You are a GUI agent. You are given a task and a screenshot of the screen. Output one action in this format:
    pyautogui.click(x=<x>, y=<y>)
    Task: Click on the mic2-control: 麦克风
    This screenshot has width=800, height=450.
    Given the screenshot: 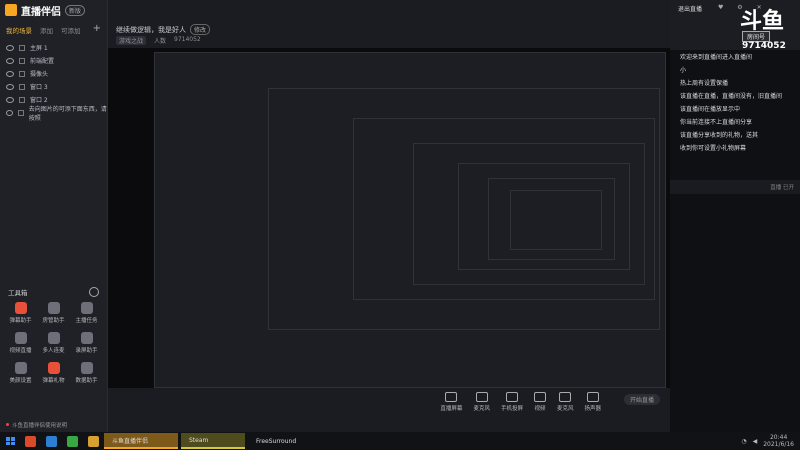 What is the action you would take?
    pyautogui.click(x=565, y=402)
    